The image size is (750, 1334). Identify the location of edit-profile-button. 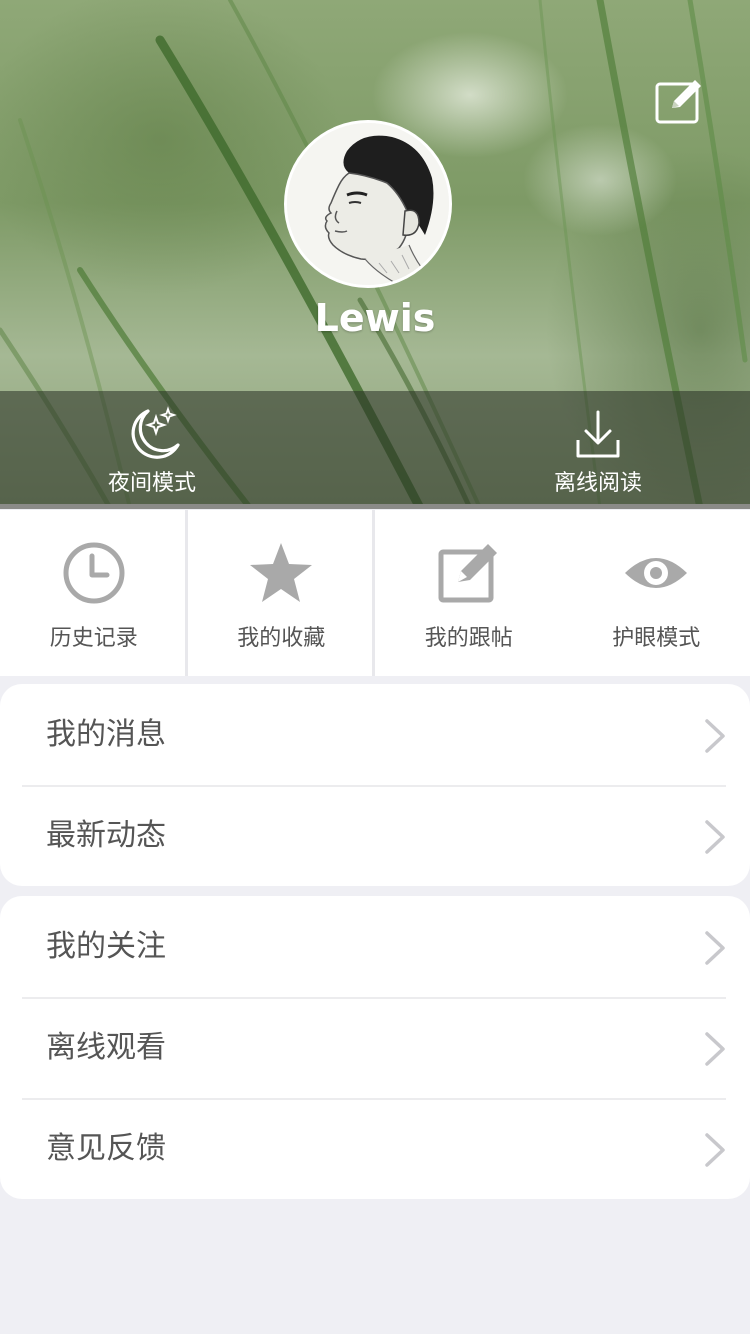
(679, 102).